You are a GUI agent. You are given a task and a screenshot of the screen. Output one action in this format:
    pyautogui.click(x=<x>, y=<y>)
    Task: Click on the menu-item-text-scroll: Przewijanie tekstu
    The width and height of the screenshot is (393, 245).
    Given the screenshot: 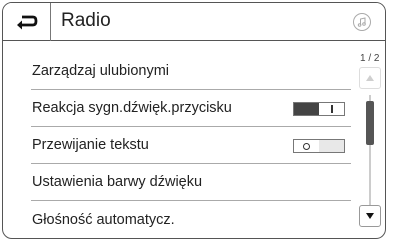 What is the action you would take?
    pyautogui.click(x=191, y=145)
    